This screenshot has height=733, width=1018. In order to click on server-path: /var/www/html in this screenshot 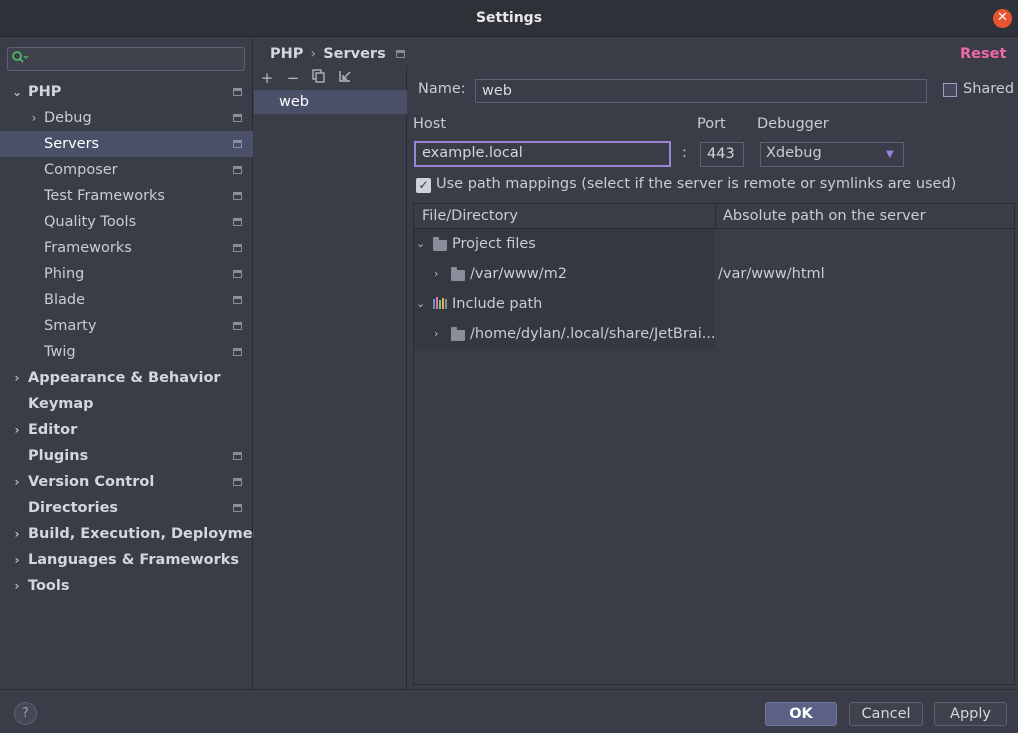, I will do `click(771, 274)`.